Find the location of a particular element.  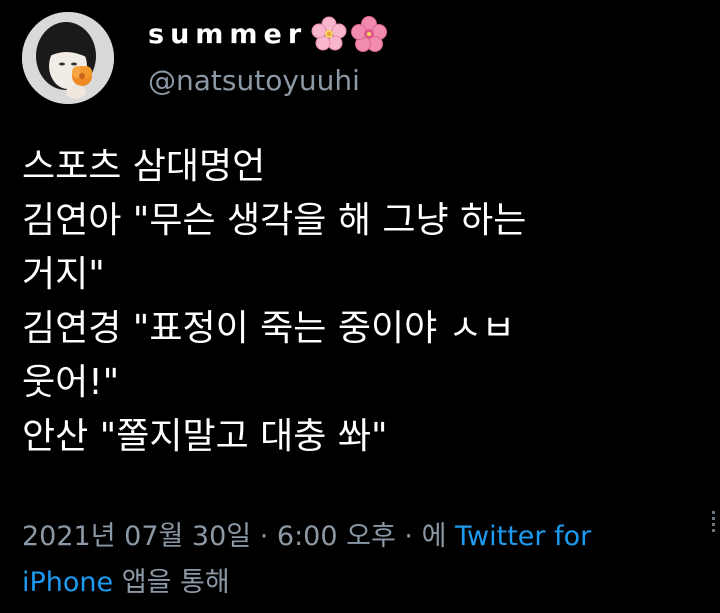

display-name: summer is located at coordinates (227, 34).